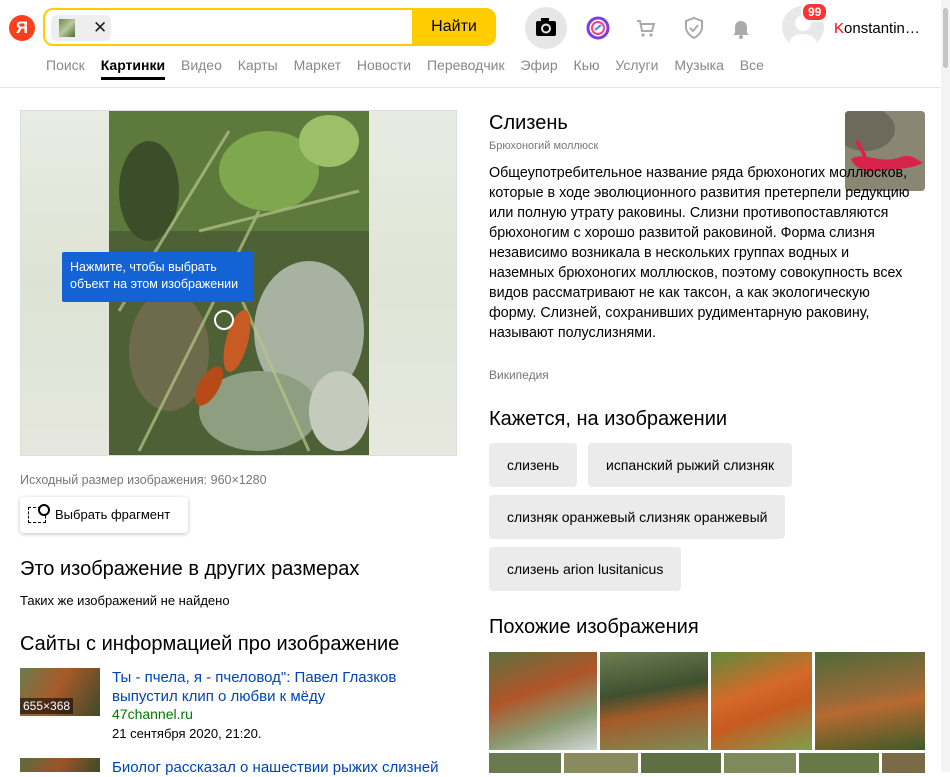  I want to click on tab-market: Маркет, so click(317, 65).